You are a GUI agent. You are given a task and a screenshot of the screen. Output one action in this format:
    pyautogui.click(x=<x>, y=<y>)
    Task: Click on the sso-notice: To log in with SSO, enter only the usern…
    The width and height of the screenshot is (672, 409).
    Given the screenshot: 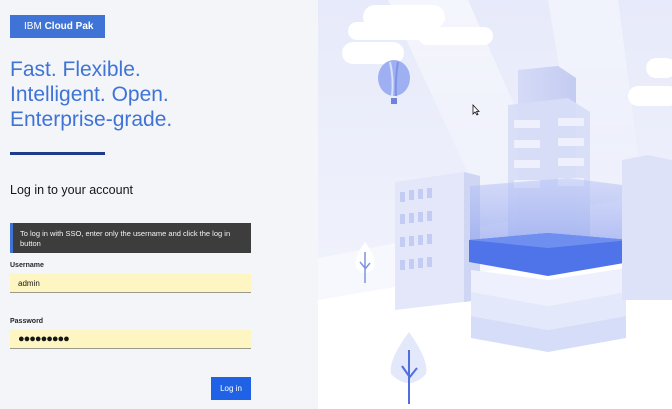 What is the action you would take?
    pyautogui.click(x=130, y=238)
    